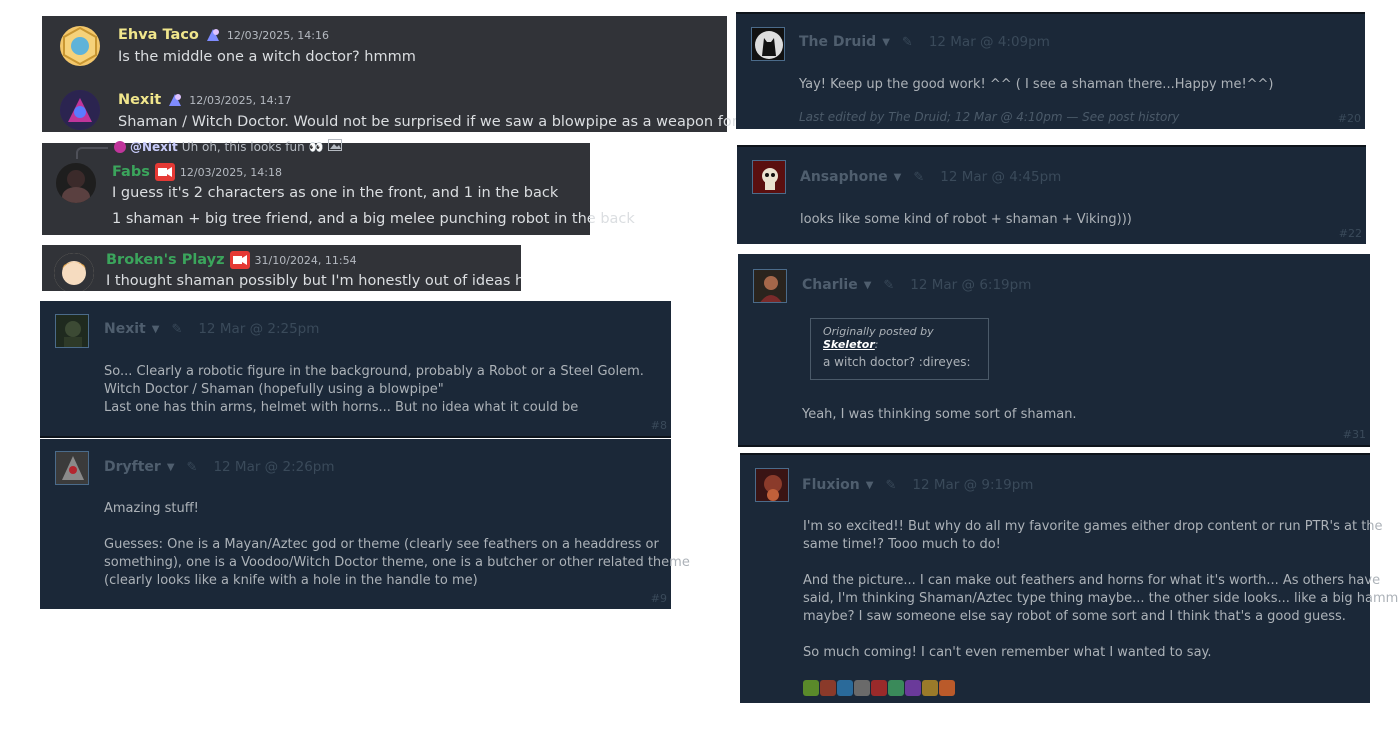  What do you see at coordinates (659, 598) in the screenshot?
I see `post-number: #9` at bounding box center [659, 598].